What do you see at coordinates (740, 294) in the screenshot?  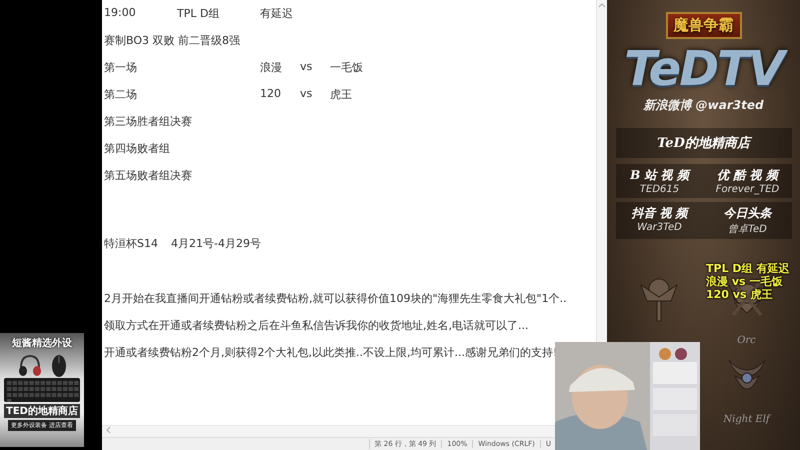 I see `overlay-text: 120 vs 虎王` at bounding box center [740, 294].